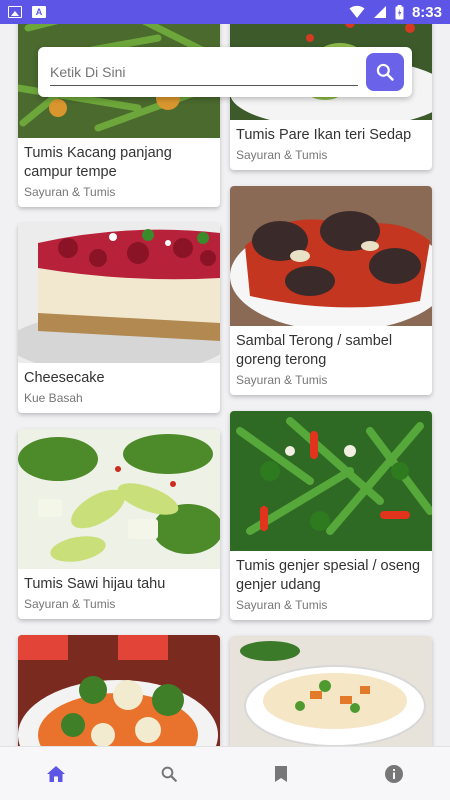 This screenshot has width=450, height=800. I want to click on nav-bookmark, so click(281, 773).